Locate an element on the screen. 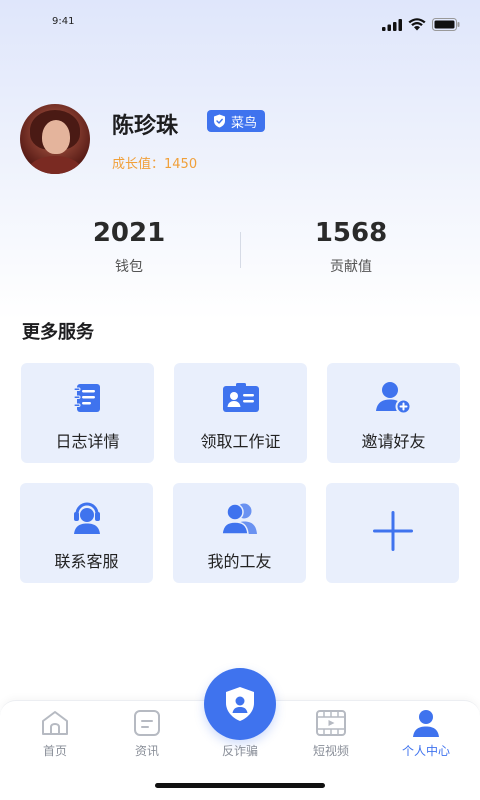 The height and width of the screenshot is (800, 480). stat-divider is located at coordinates (240, 250).